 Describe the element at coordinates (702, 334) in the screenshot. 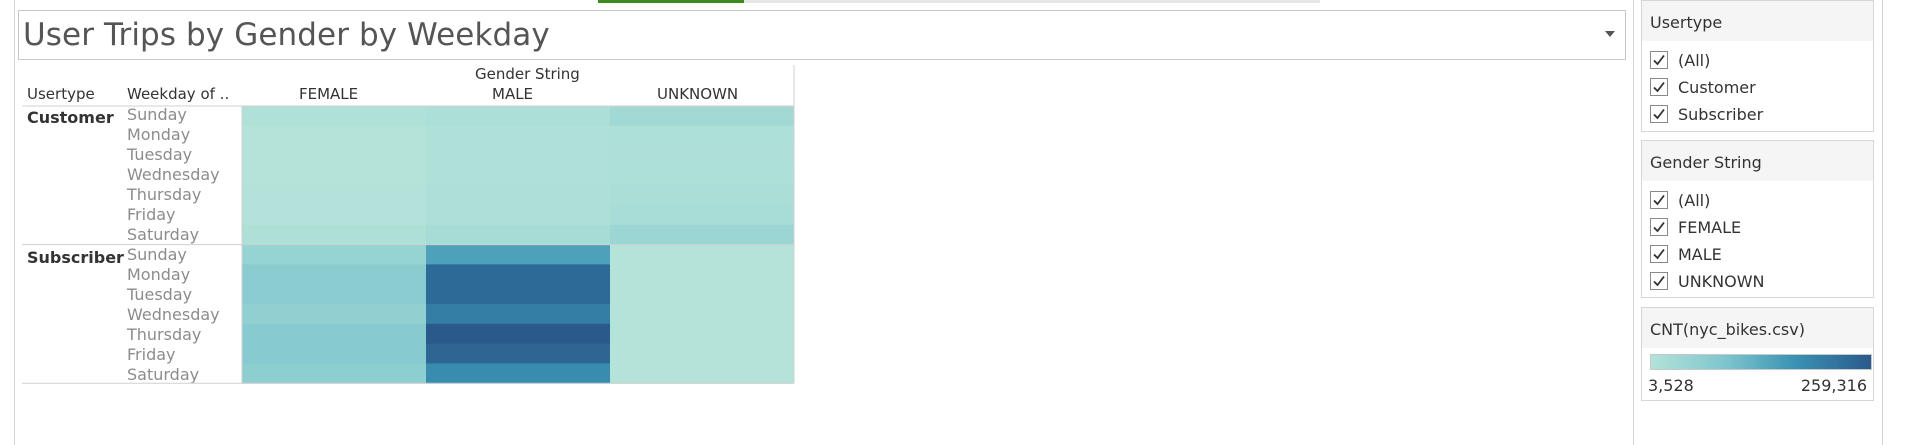

I see `heatmap-cell-subscriber-thursday-unknown` at that location.